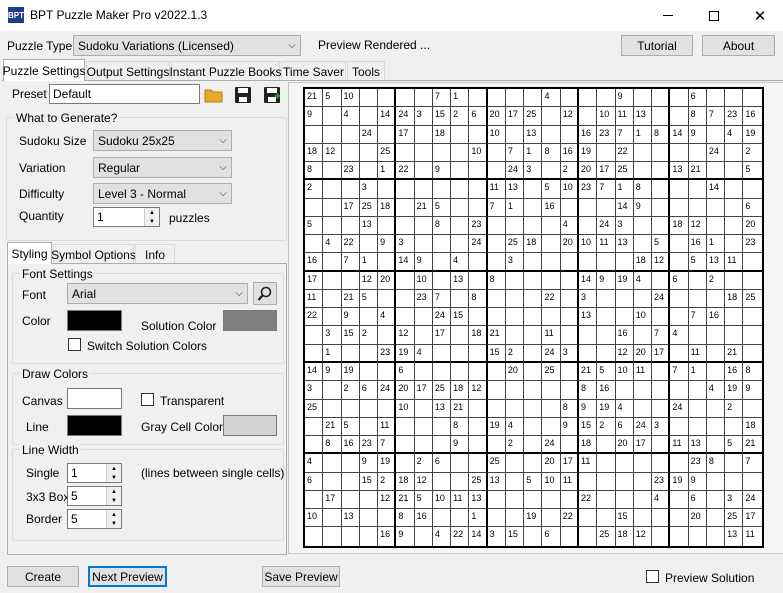 Image resolution: width=783 pixels, height=593 pixels. What do you see at coordinates (387, 171) in the screenshot?
I see `sudoku-cell: 1` at bounding box center [387, 171].